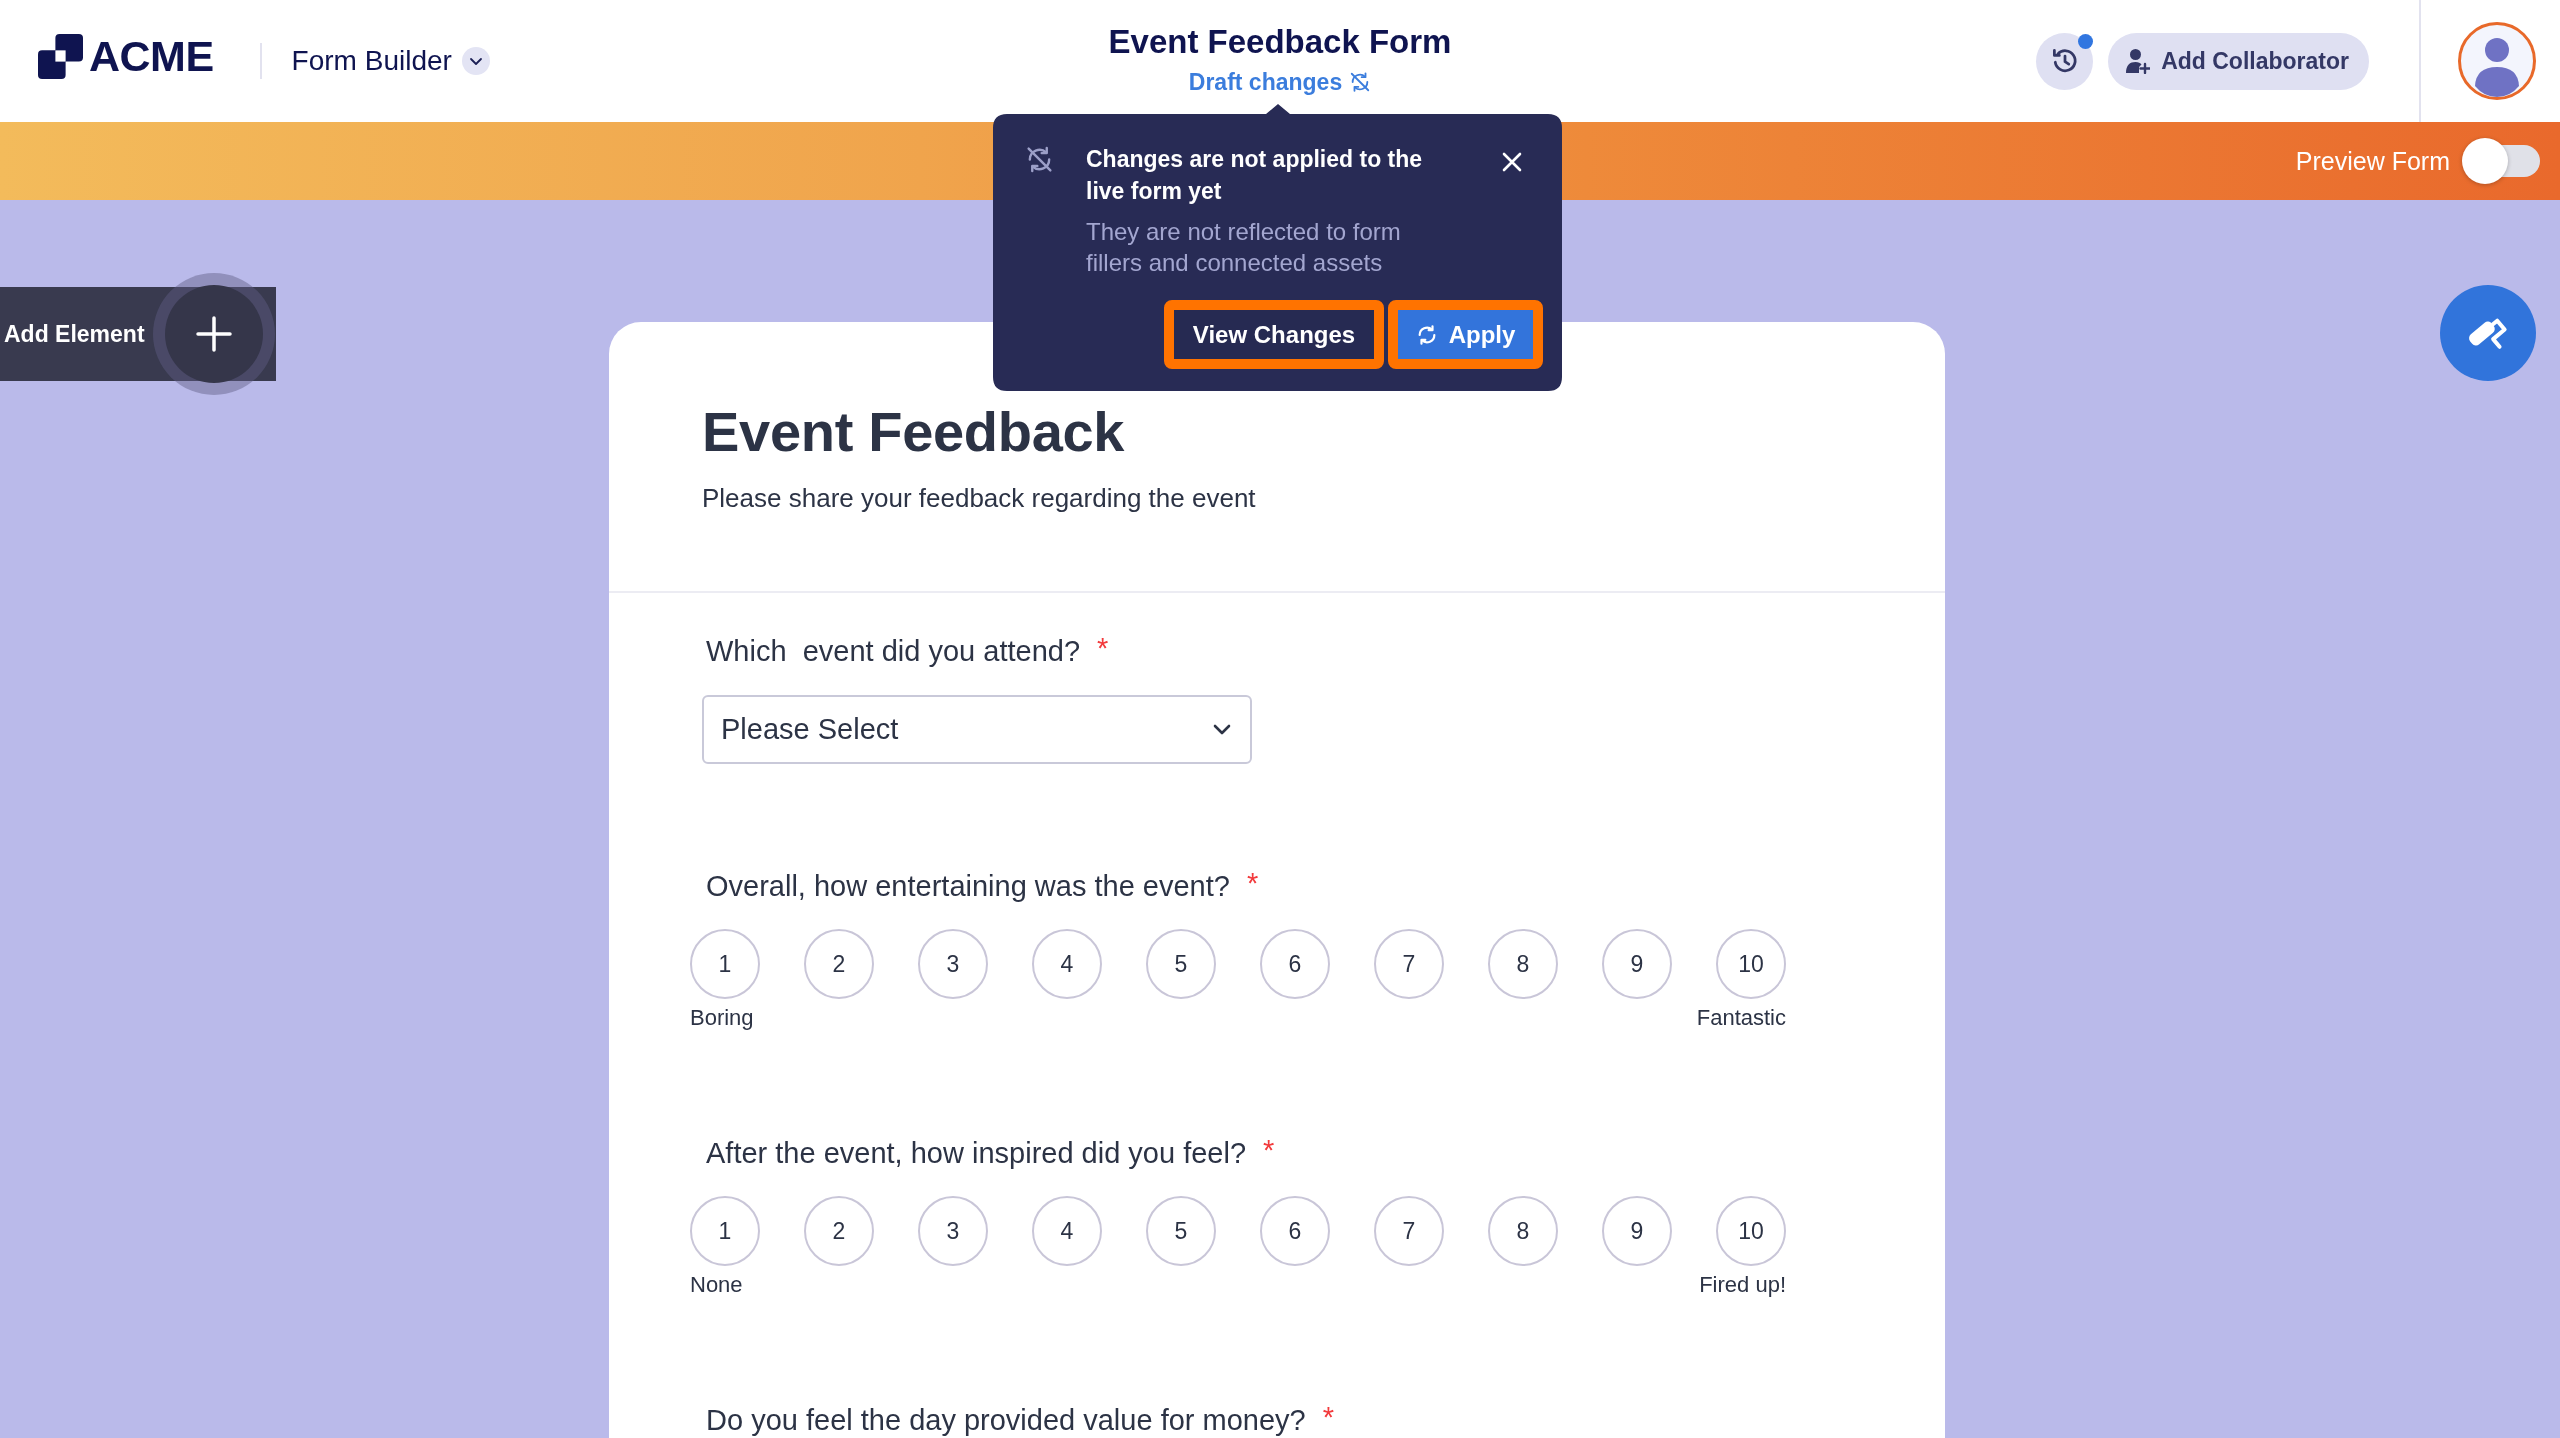 The height and width of the screenshot is (1438, 2560). What do you see at coordinates (1006, 1420) in the screenshot?
I see `question-label: Do you feel the day provided value for money?` at bounding box center [1006, 1420].